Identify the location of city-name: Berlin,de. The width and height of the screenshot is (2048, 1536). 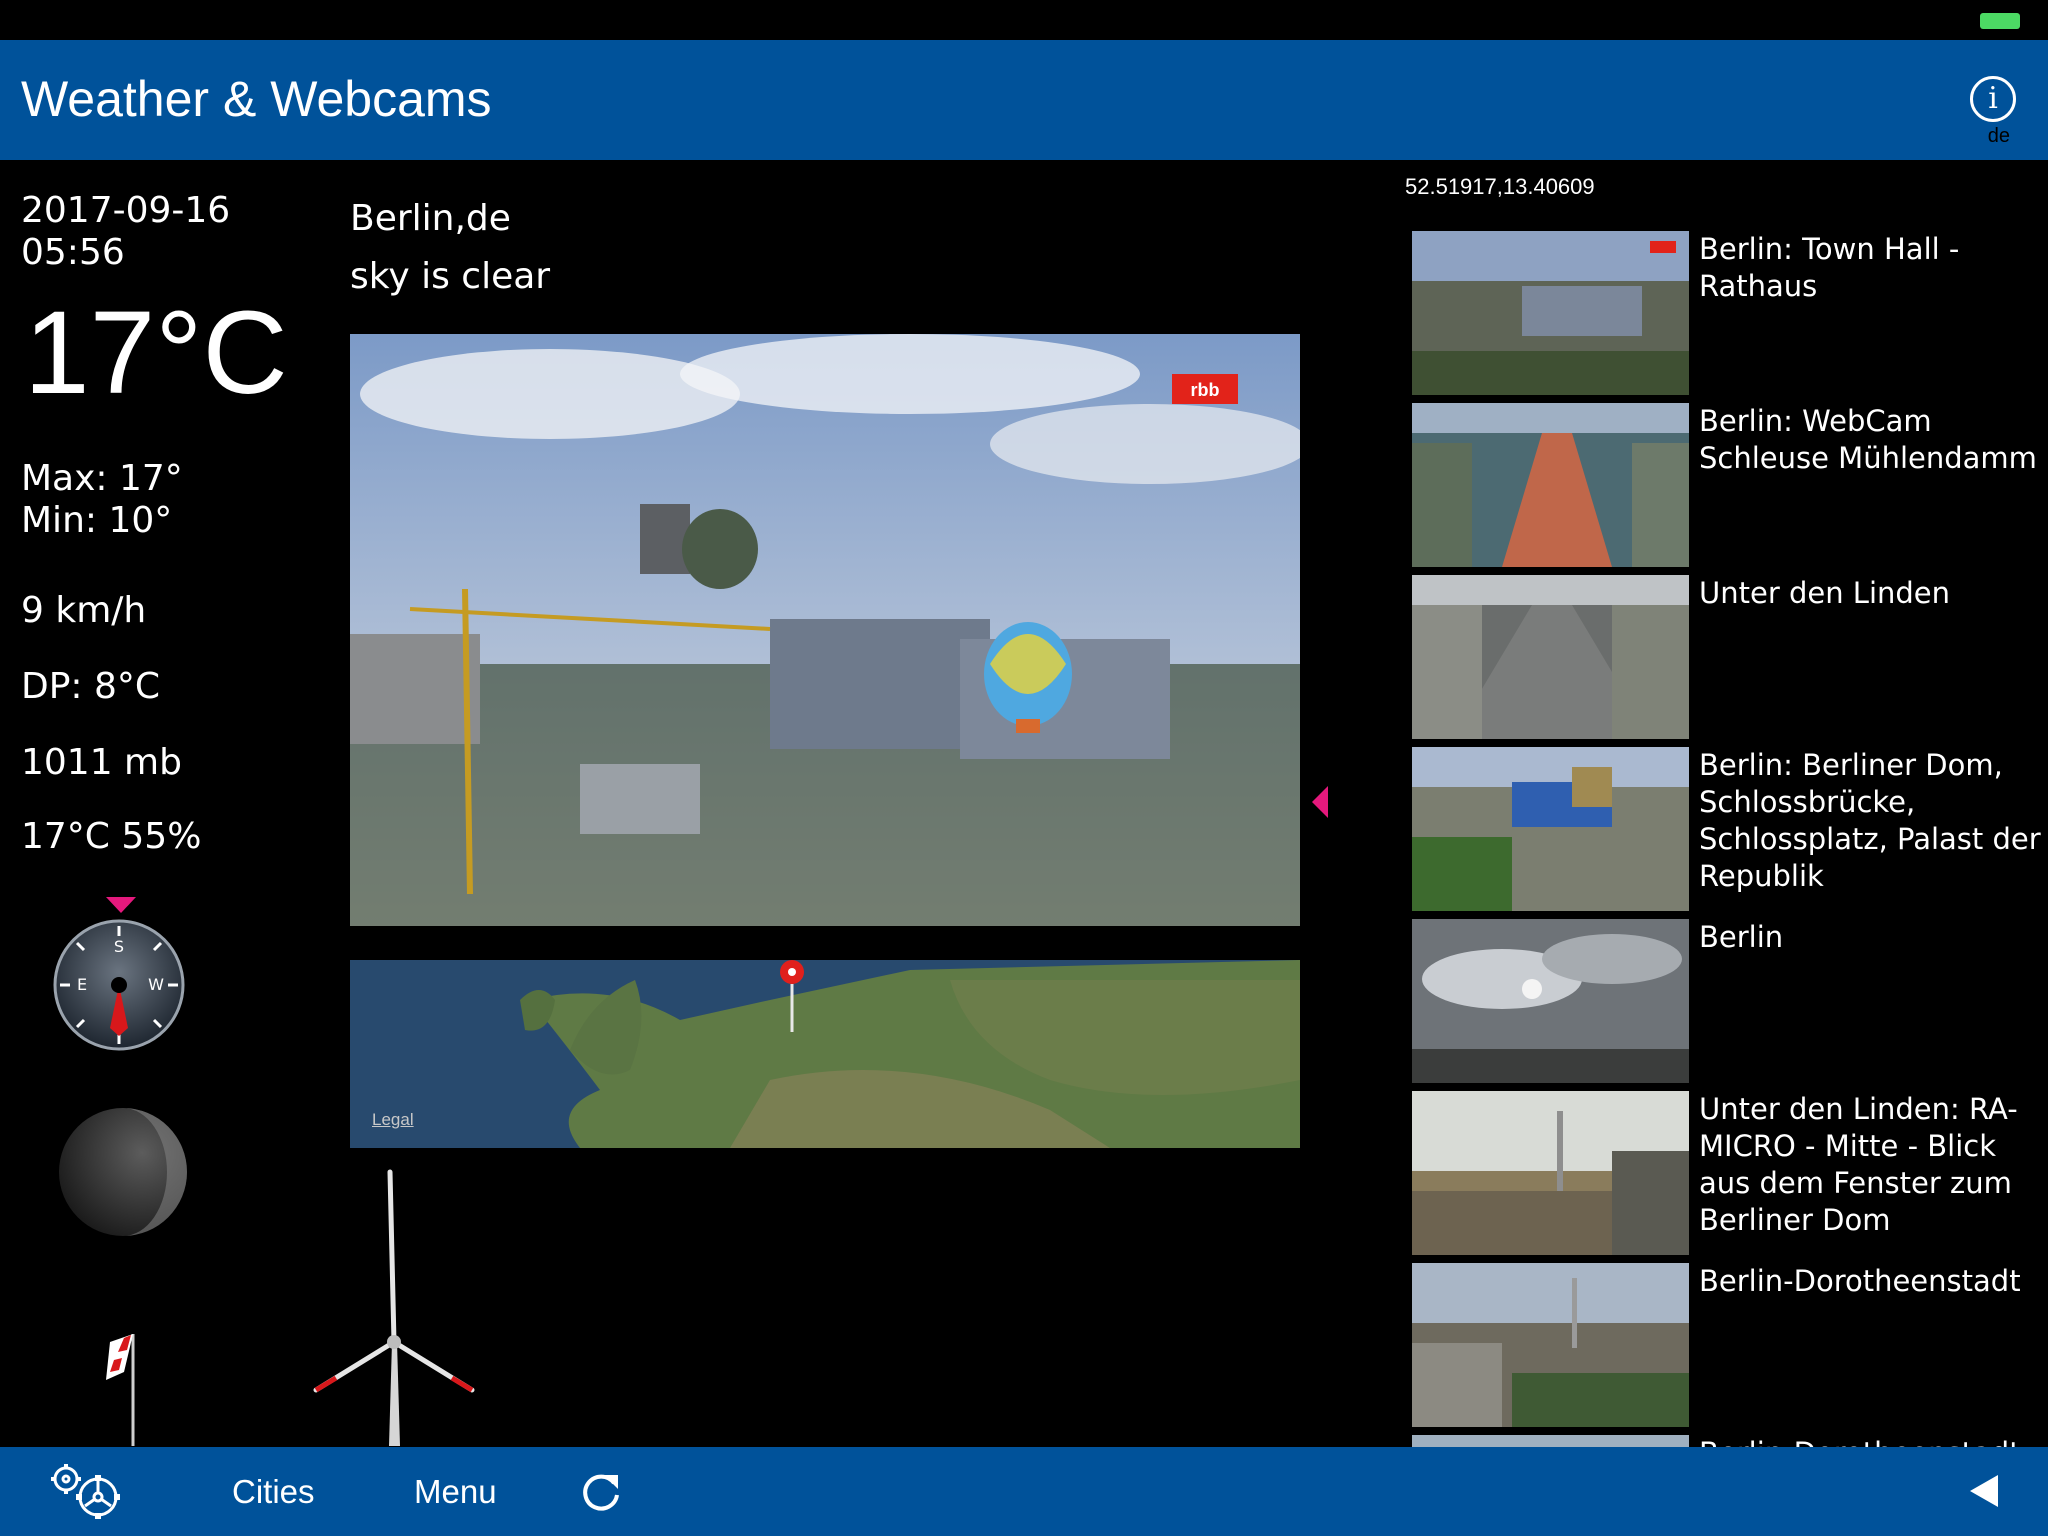
(430, 218).